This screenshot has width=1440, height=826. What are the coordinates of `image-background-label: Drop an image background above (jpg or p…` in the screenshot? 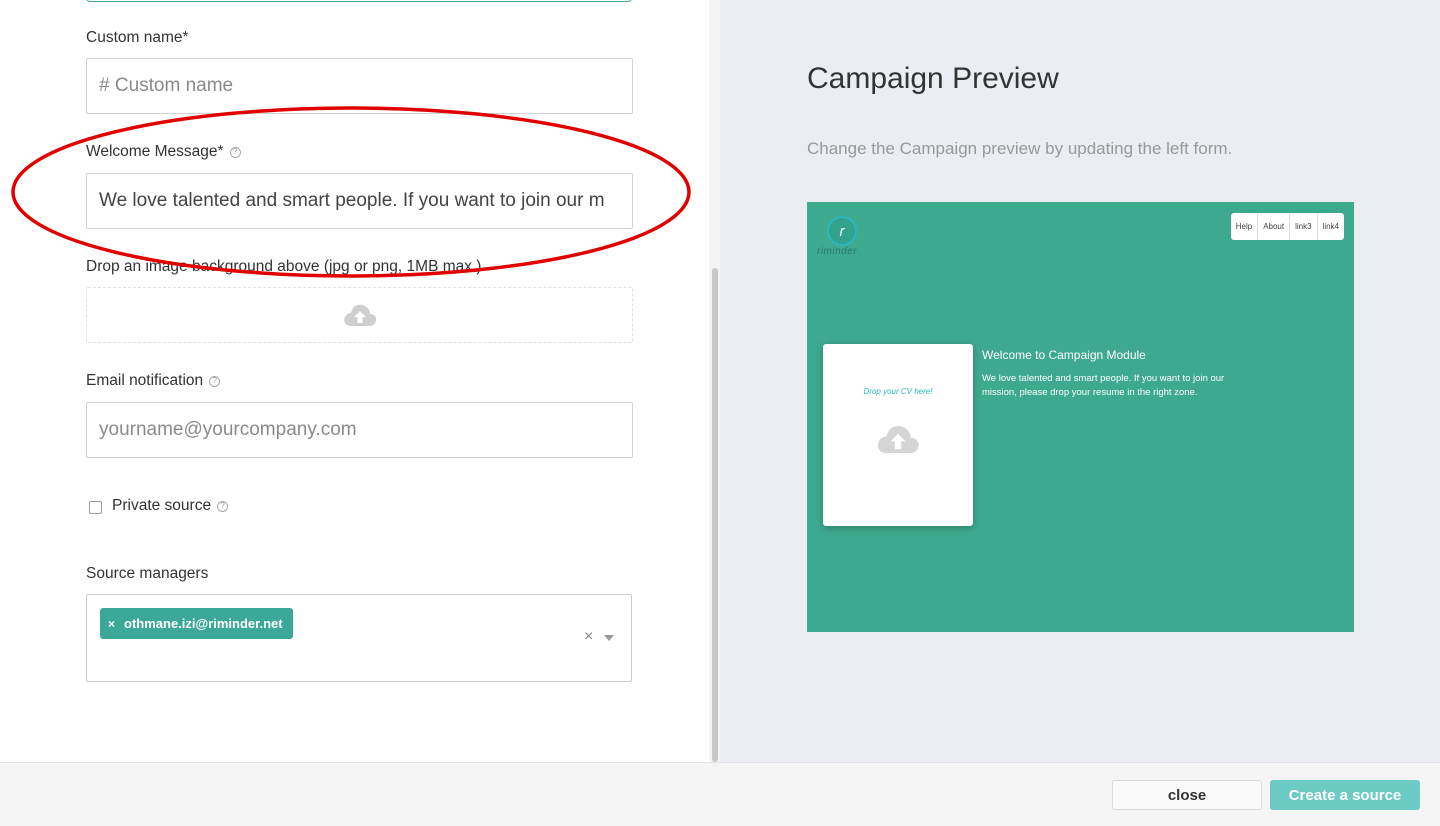 It's located at (283, 267).